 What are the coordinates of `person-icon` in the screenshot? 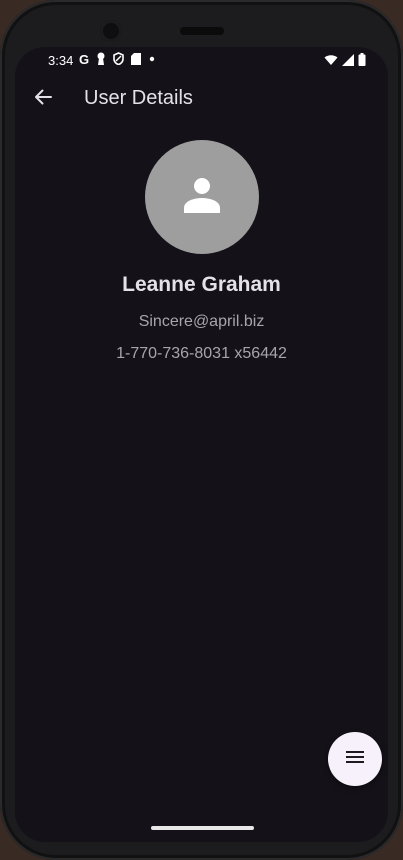 It's located at (202, 197).